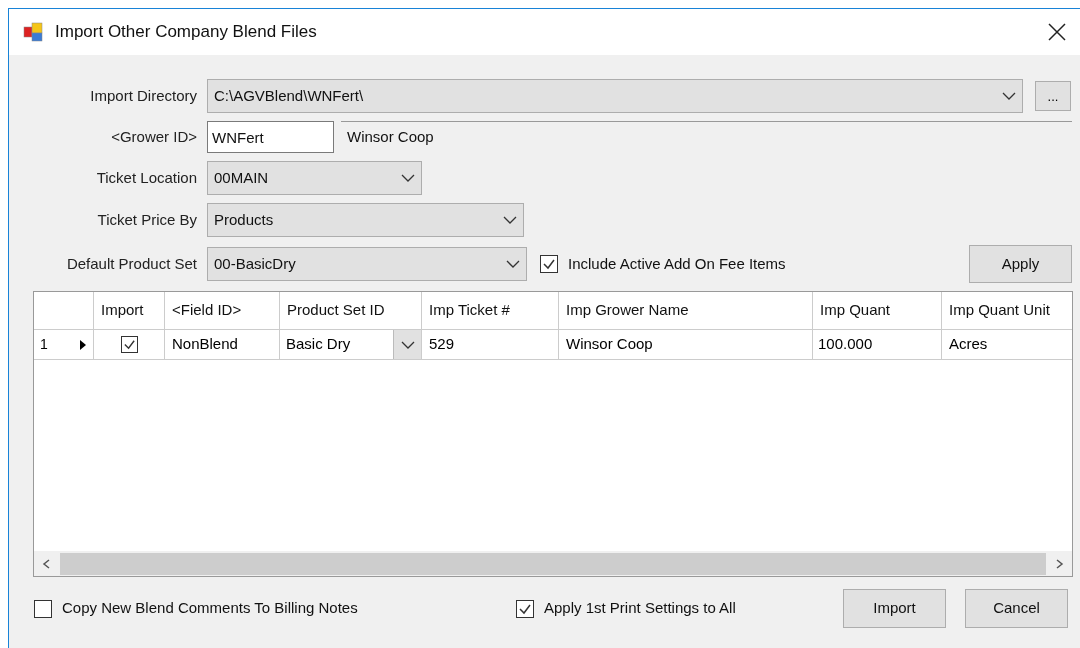 The height and width of the screenshot is (648, 1080). What do you see at coordinates (210, 608) in the screenshot?
I see `checkbox-label: Copy New Blend Comments To Billing Notes` at bounding box center [210, 608].